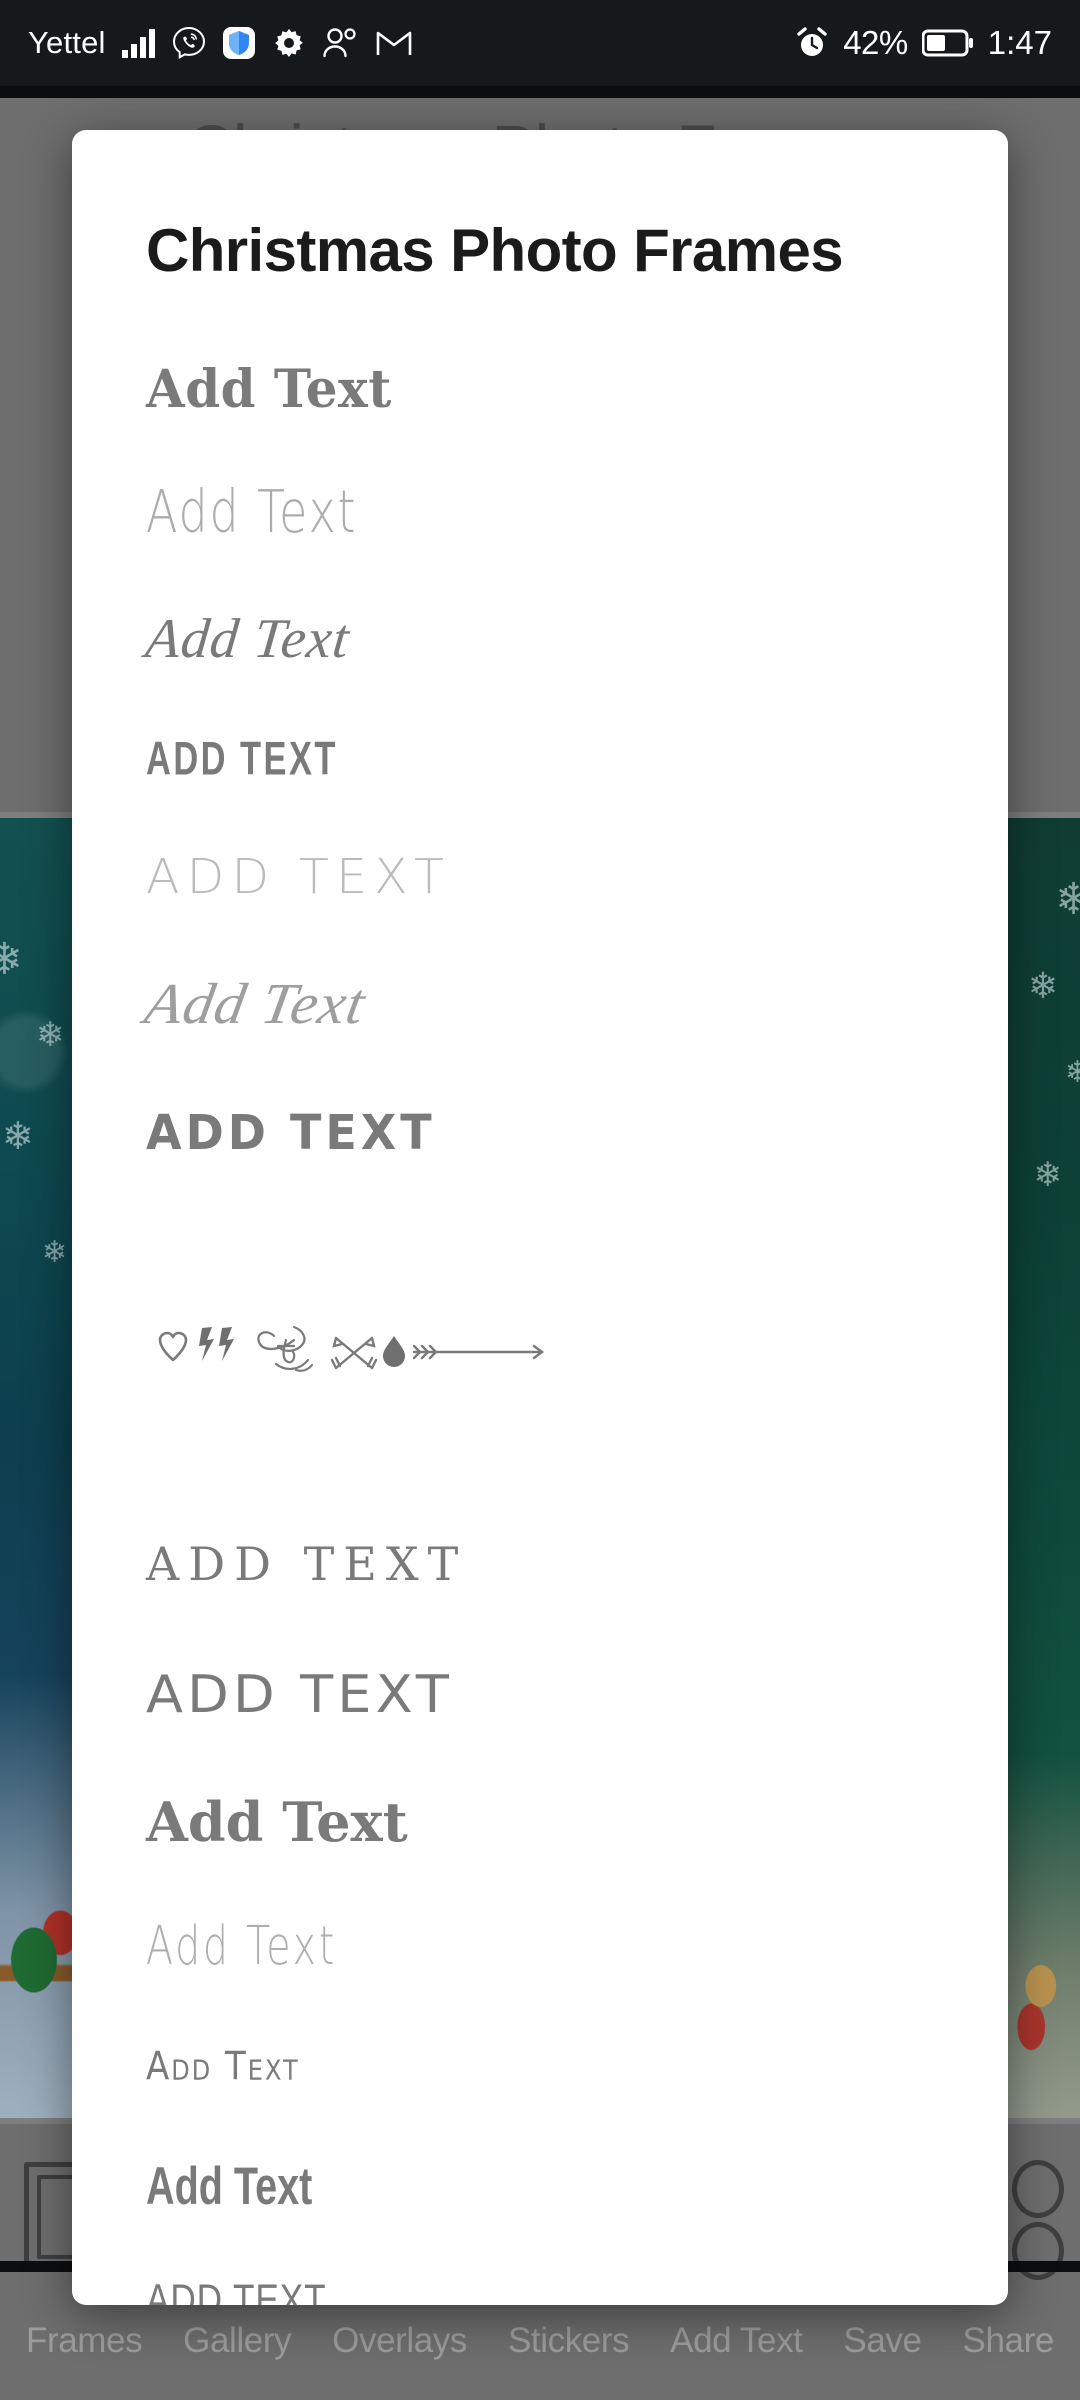 This screenshot has width=1080, height=2400. I want to click on teardrop-icon, so click(394, 1351).